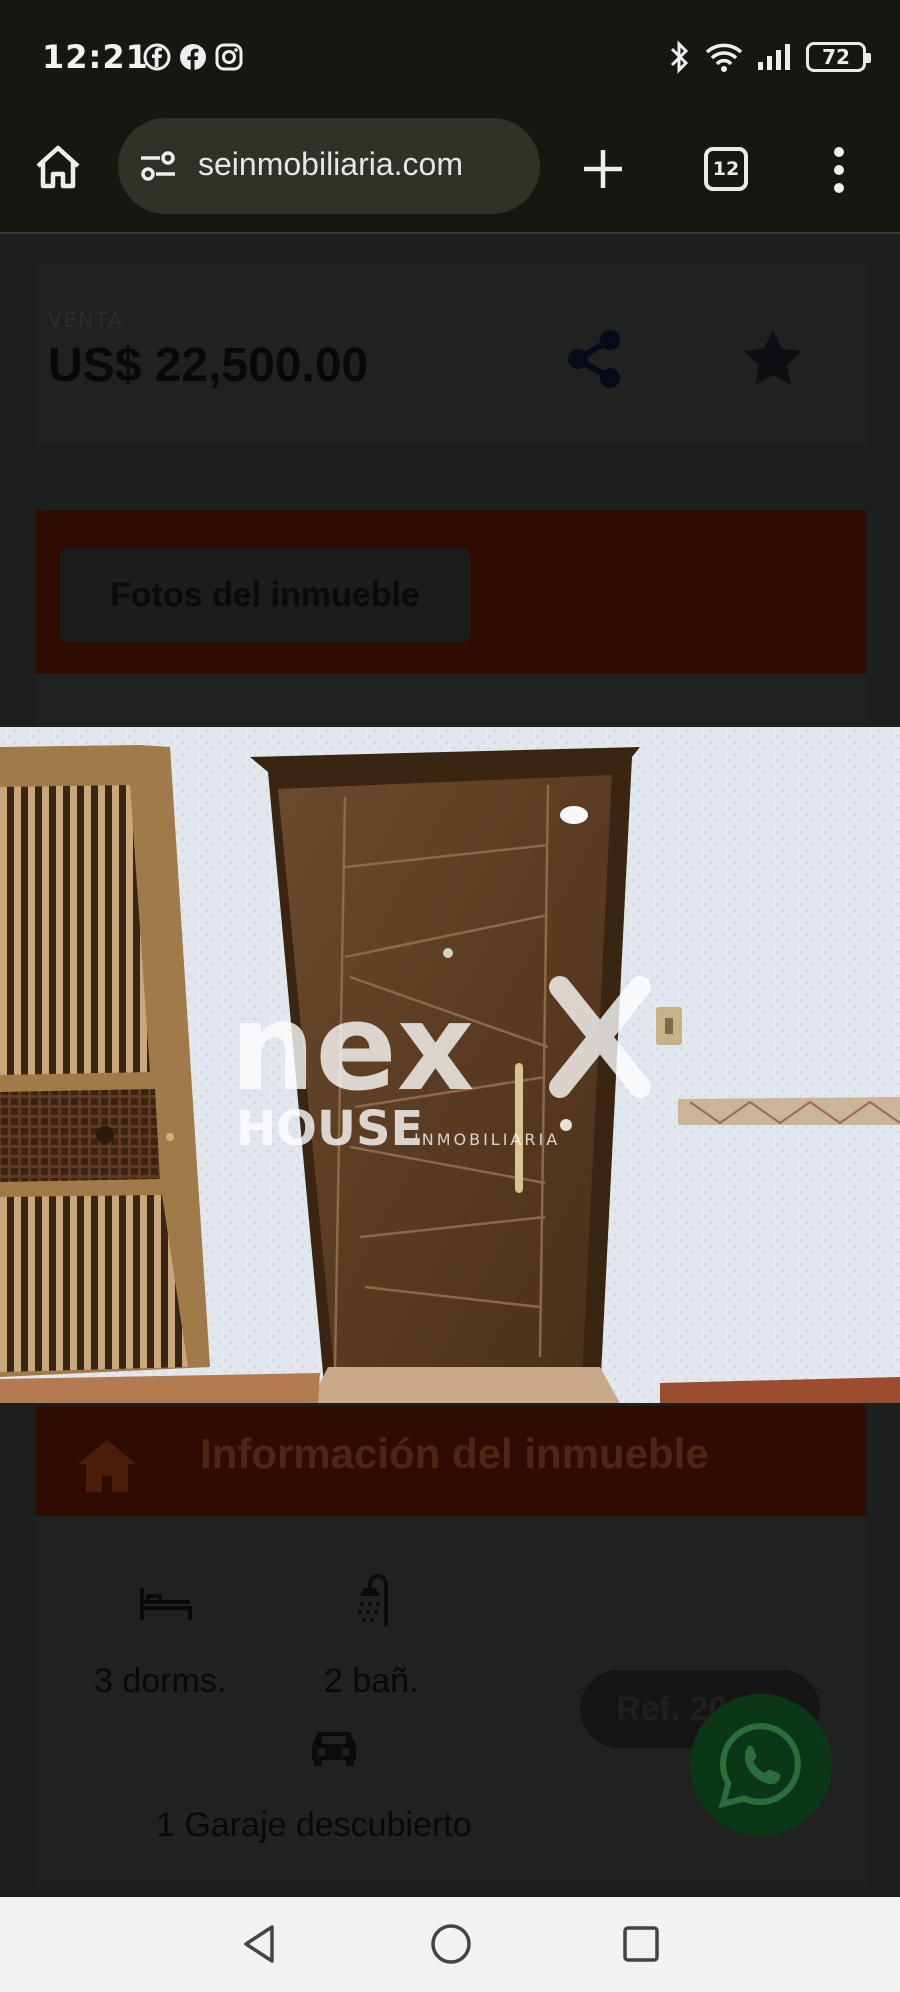  Describe the element at coordinates (160, 1681) in the screenshot. I see `bedrooms-value: 3 dorms.` at that location.